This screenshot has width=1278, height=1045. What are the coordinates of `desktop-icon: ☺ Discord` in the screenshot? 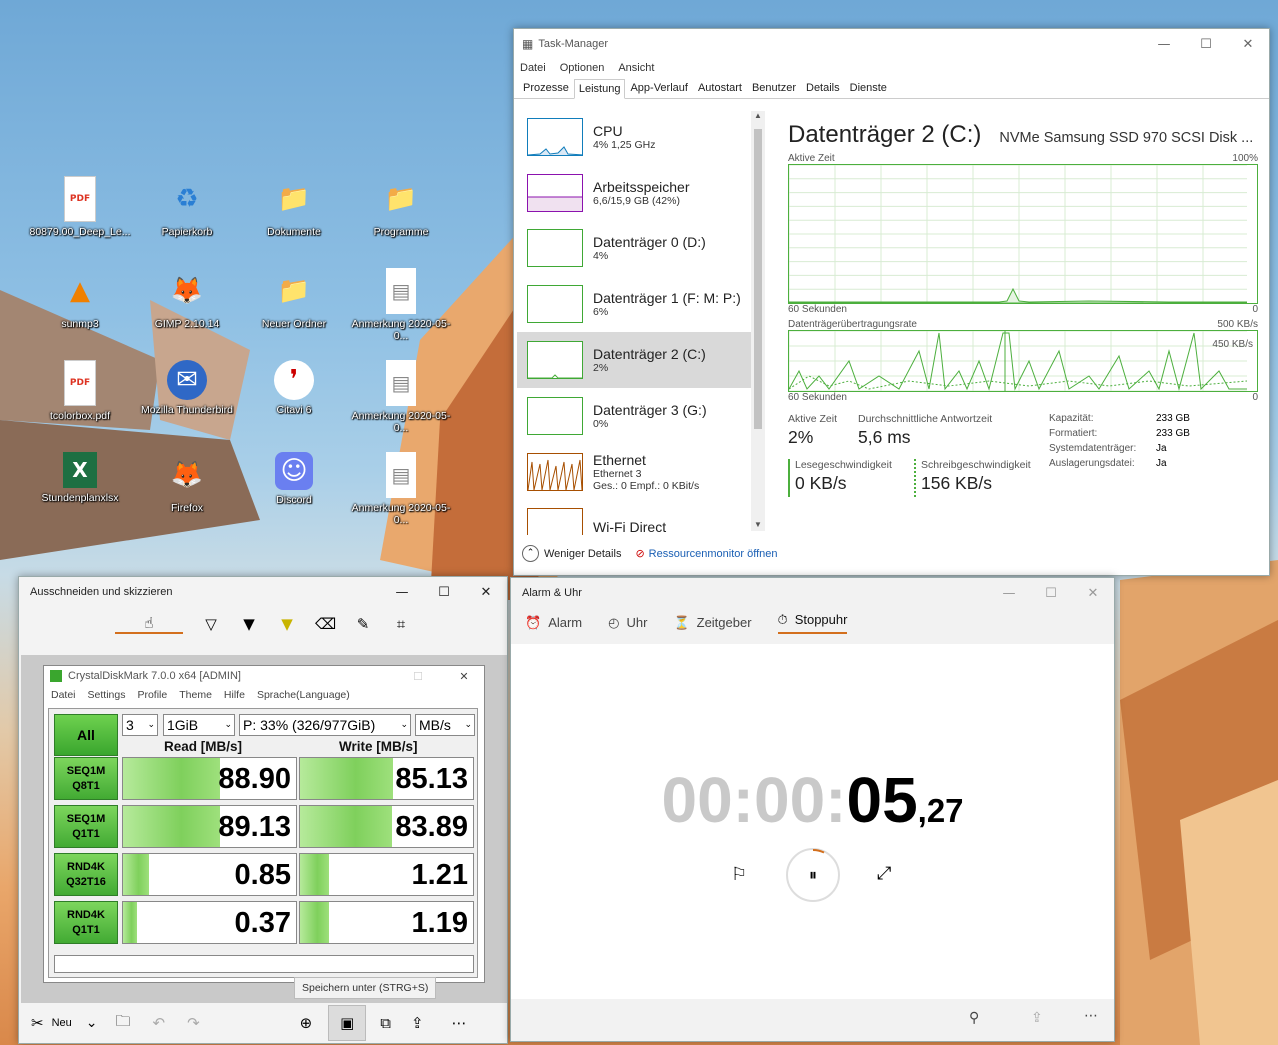 It's located at (294, 479).